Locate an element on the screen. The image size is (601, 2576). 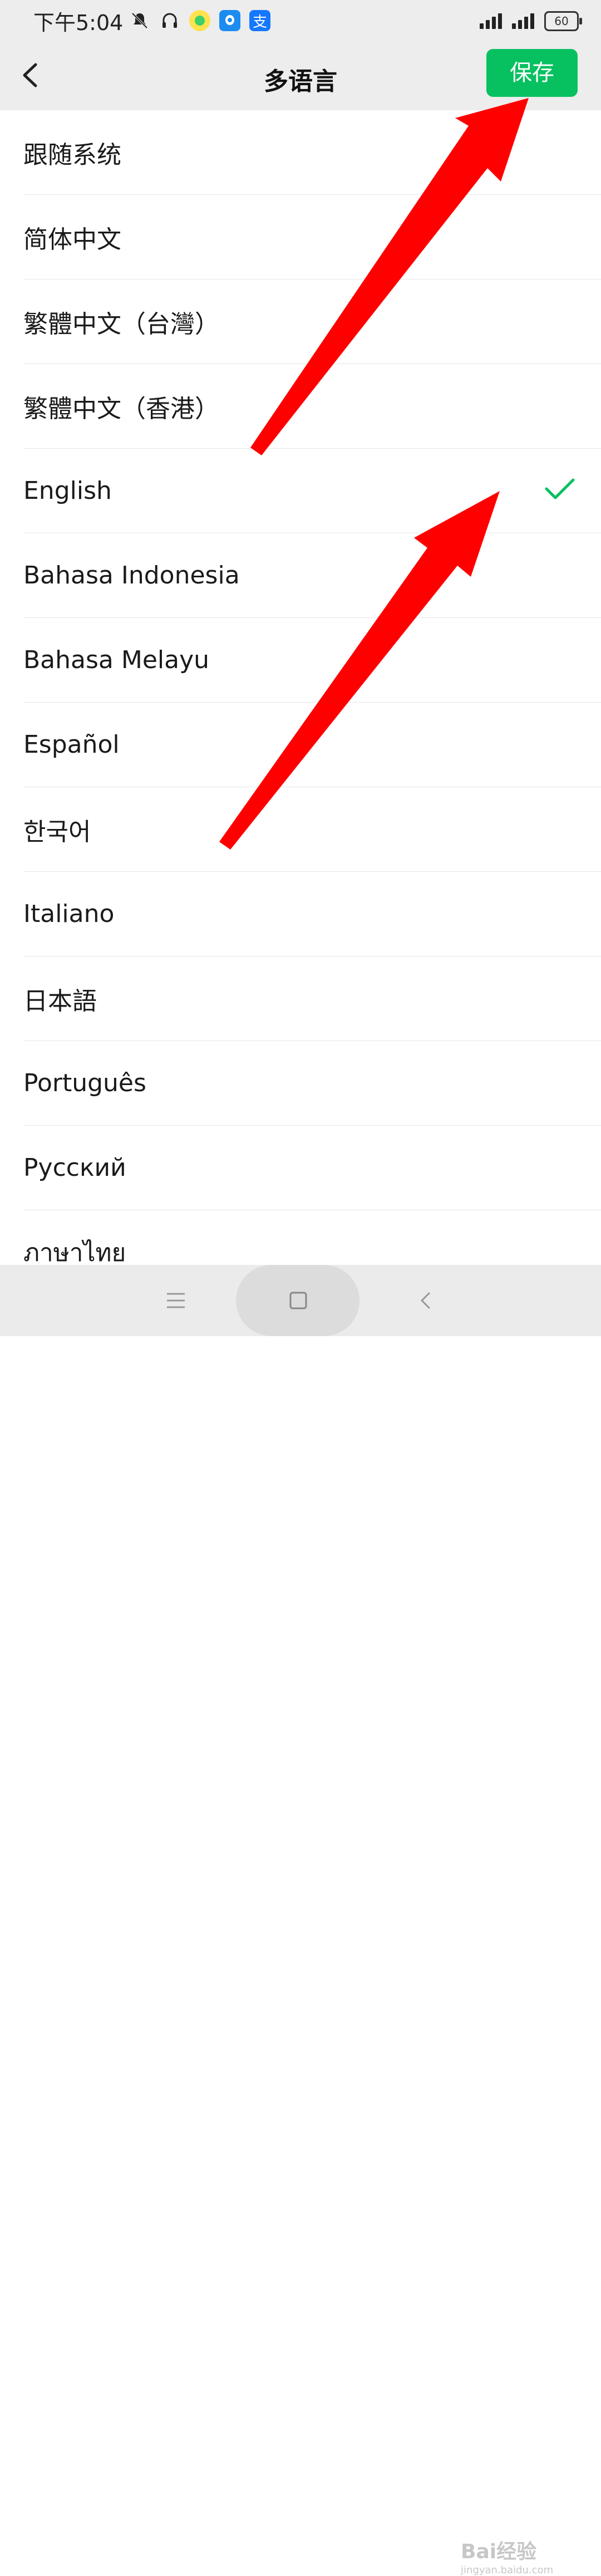
watermark: Bai经验 jingyan.baidu.com is located at coordinates (507, 2555).